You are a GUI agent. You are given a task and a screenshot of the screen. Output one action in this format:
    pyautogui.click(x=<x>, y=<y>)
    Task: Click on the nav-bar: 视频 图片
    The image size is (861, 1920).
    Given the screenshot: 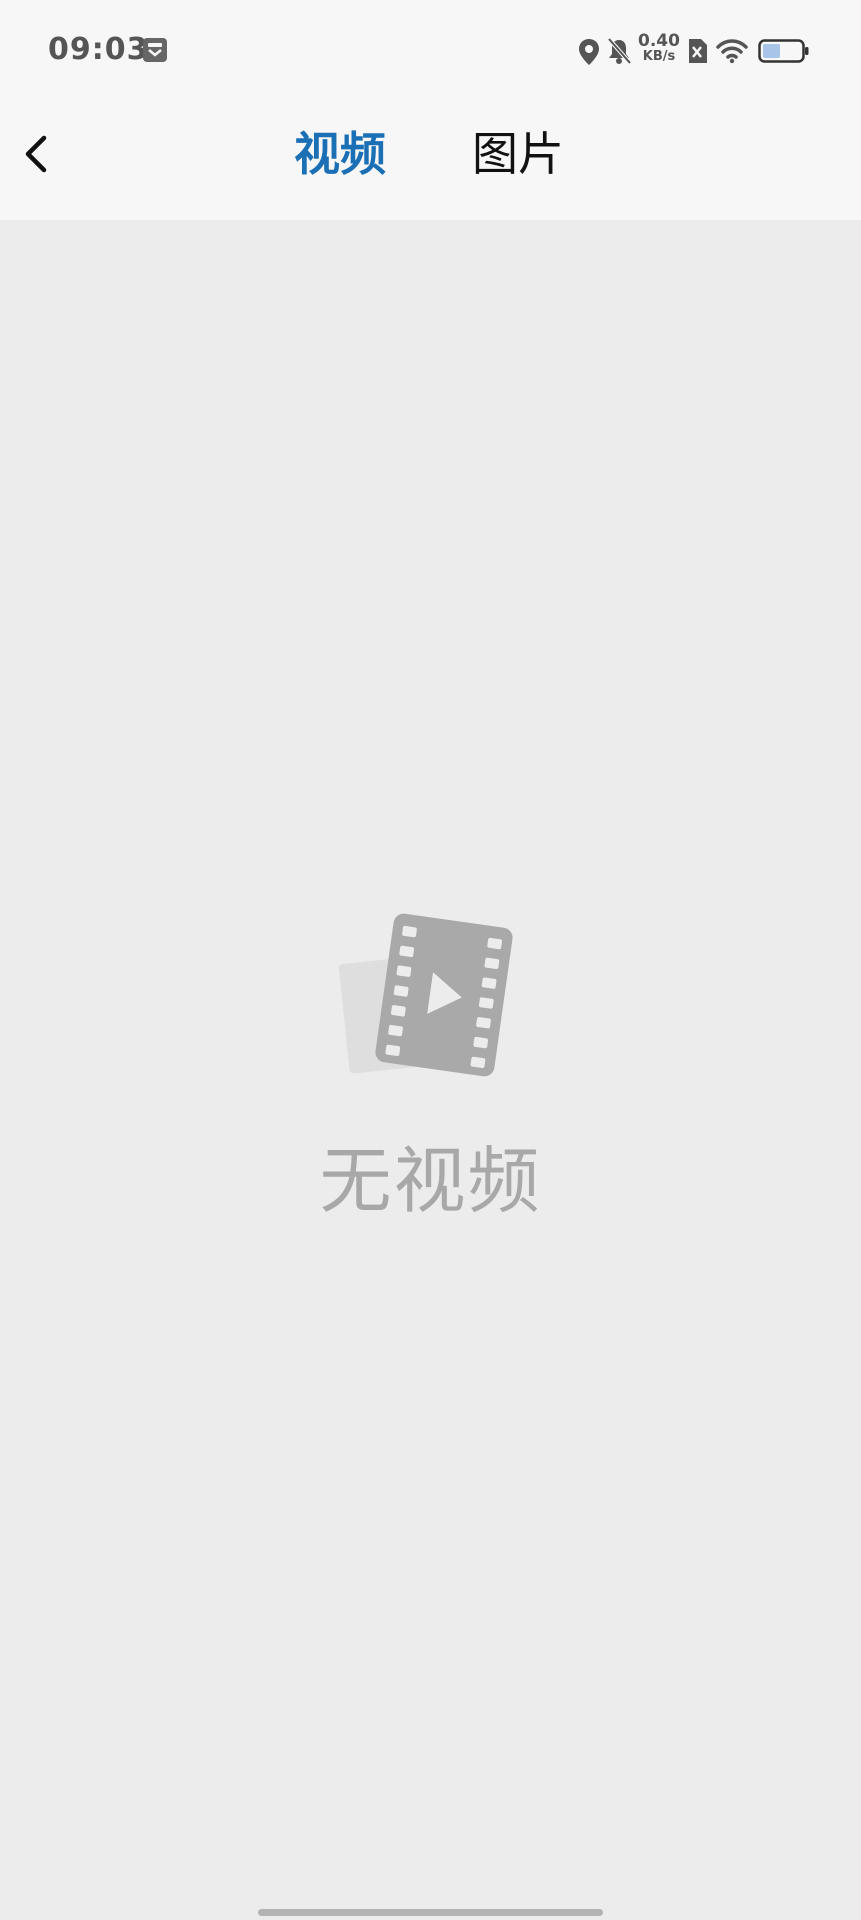 What is the action you would take?
    pyautogui.click(x=430, y=160)
    